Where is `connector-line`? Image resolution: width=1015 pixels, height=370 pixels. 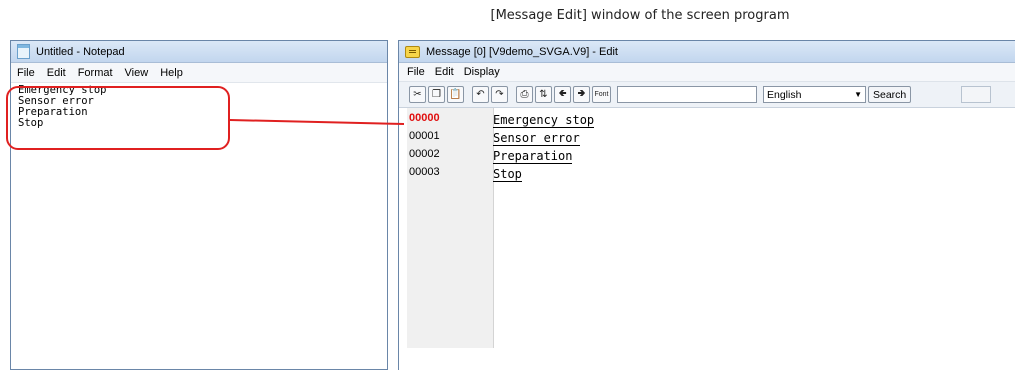
connector-line is located at coordinates (317, 122).